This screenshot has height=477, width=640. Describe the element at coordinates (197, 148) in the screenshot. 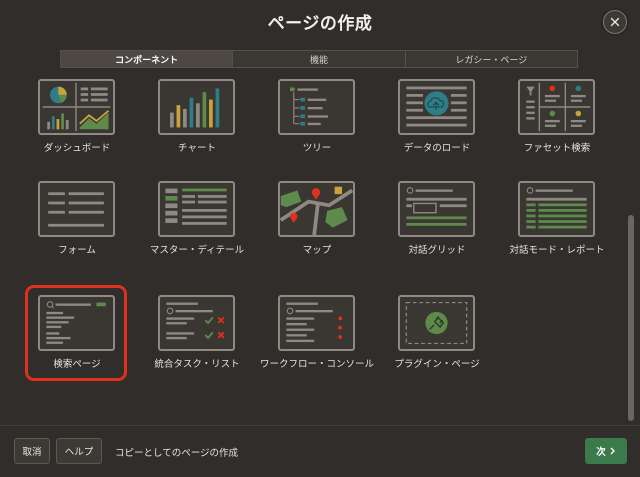

I see `card-label-chart: チャート` at that location.